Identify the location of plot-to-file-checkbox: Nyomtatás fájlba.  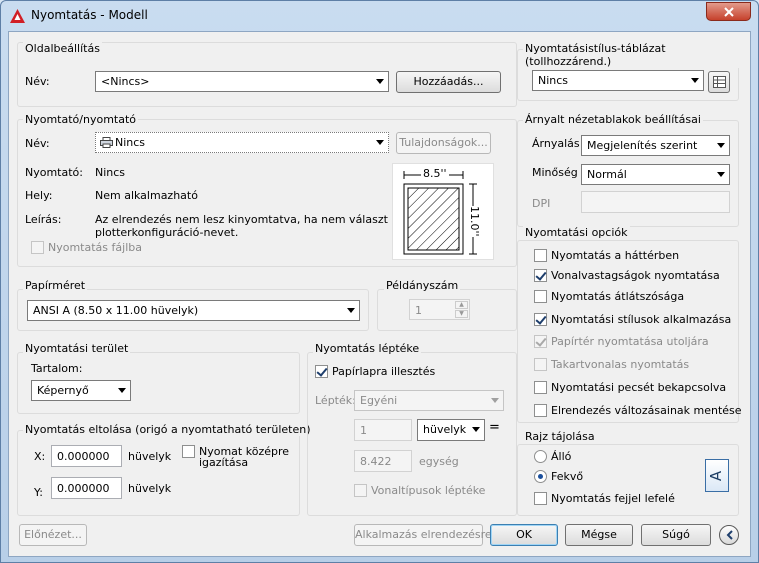
(86, 248).